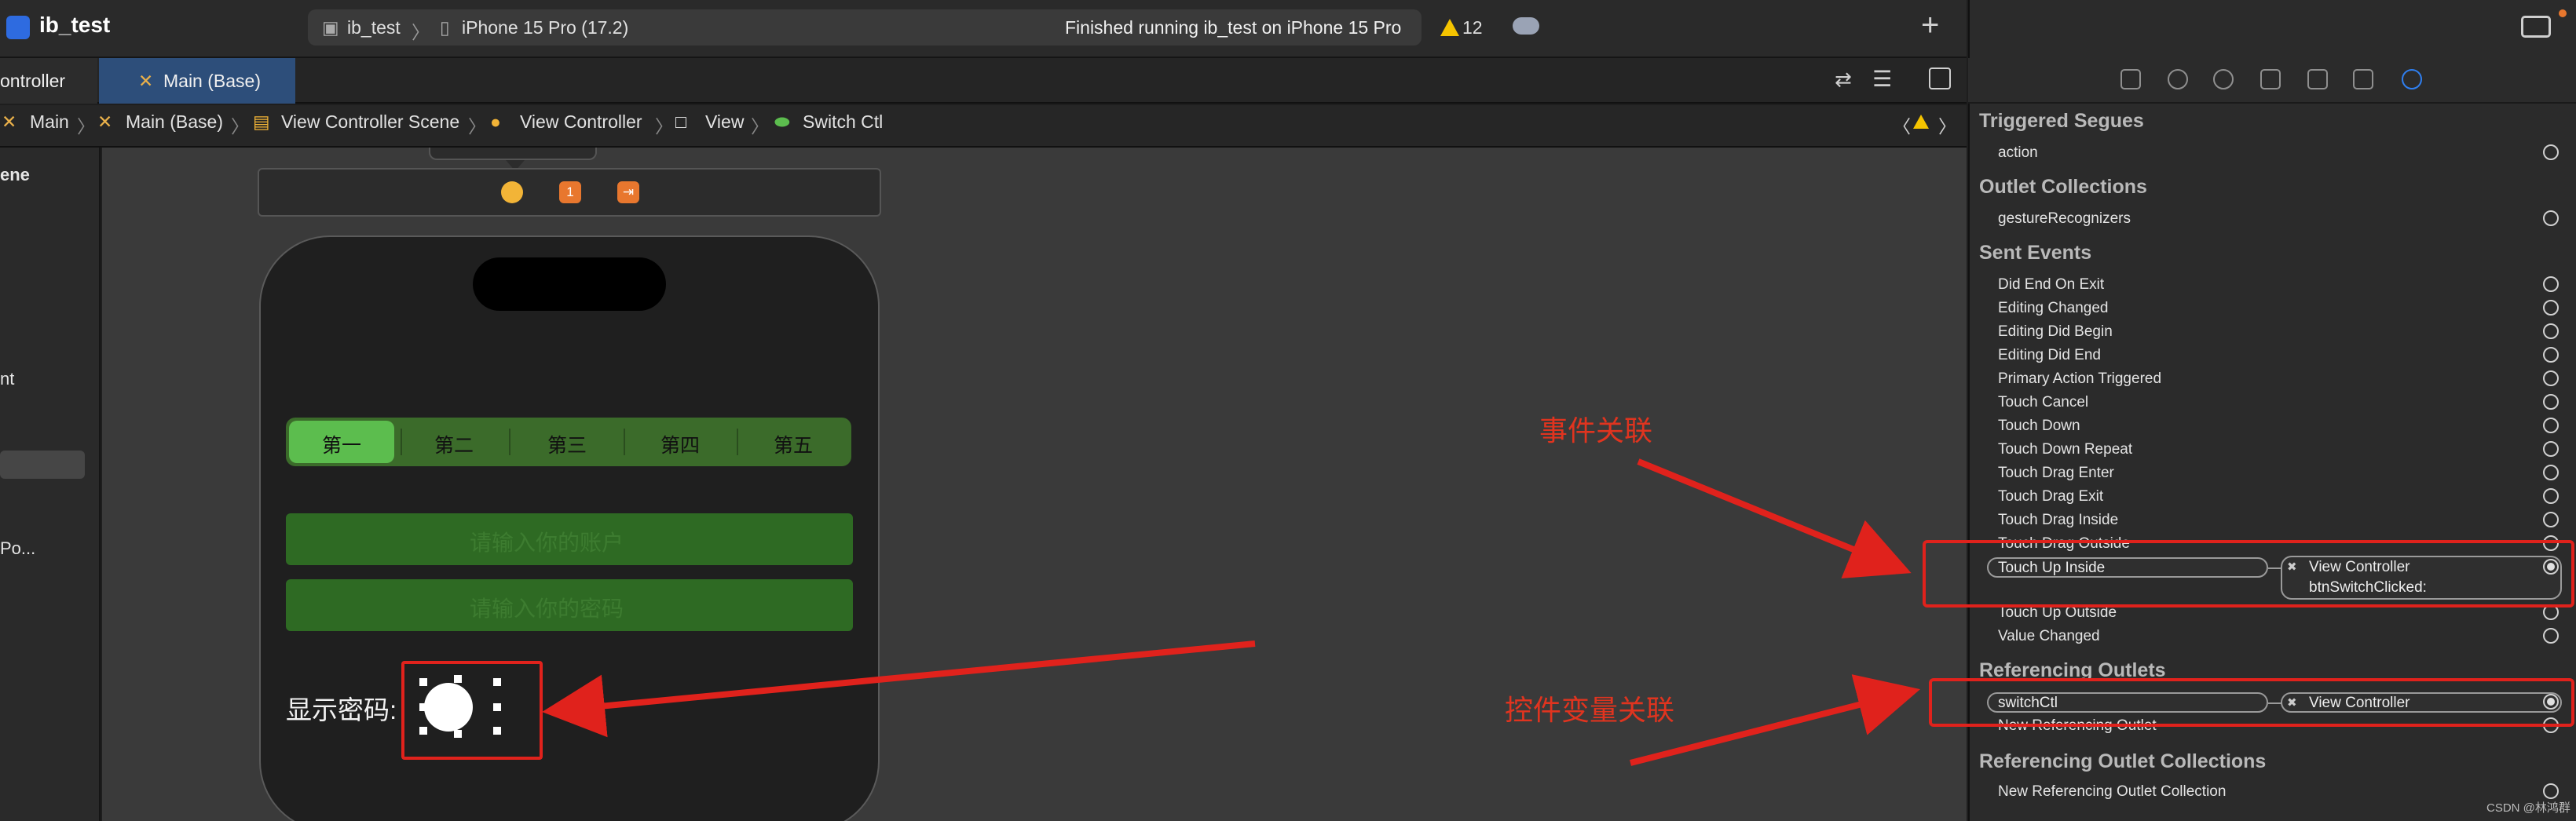 Image resolution: width=2576 pixels, height=821 pixels. I want to click on outlet-arrow, so click(1776, 720).